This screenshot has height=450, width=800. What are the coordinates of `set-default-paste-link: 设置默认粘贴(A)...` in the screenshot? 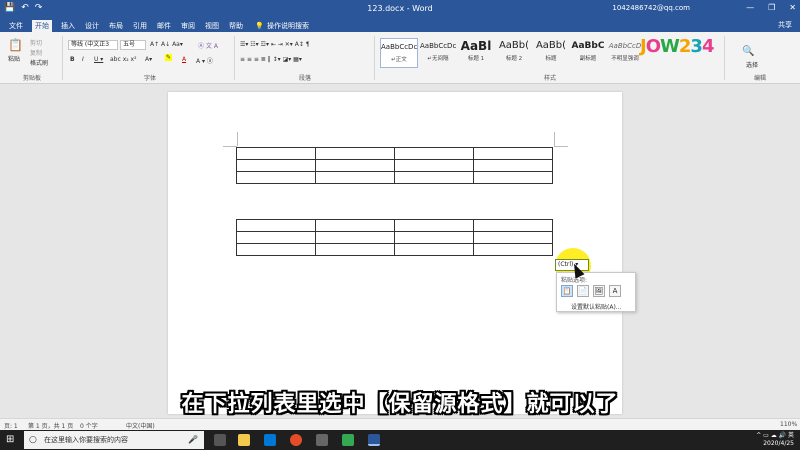 It's located at (596, 306).